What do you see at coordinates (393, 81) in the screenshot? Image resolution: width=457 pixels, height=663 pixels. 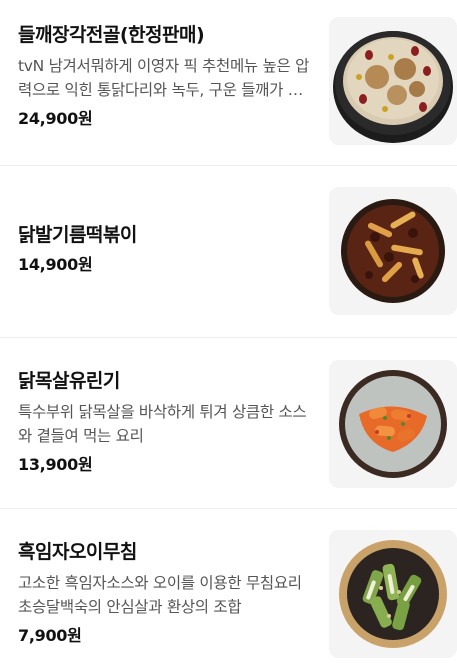 I see `perilla-chicken-hotpot-image` at bounding box center [393, 81].